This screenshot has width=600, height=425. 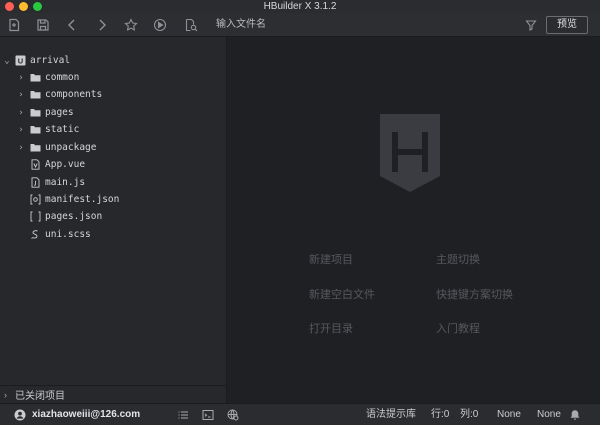 I want to click on new-blank-file-link: 新建空白文件, so click(x=342, y=294).